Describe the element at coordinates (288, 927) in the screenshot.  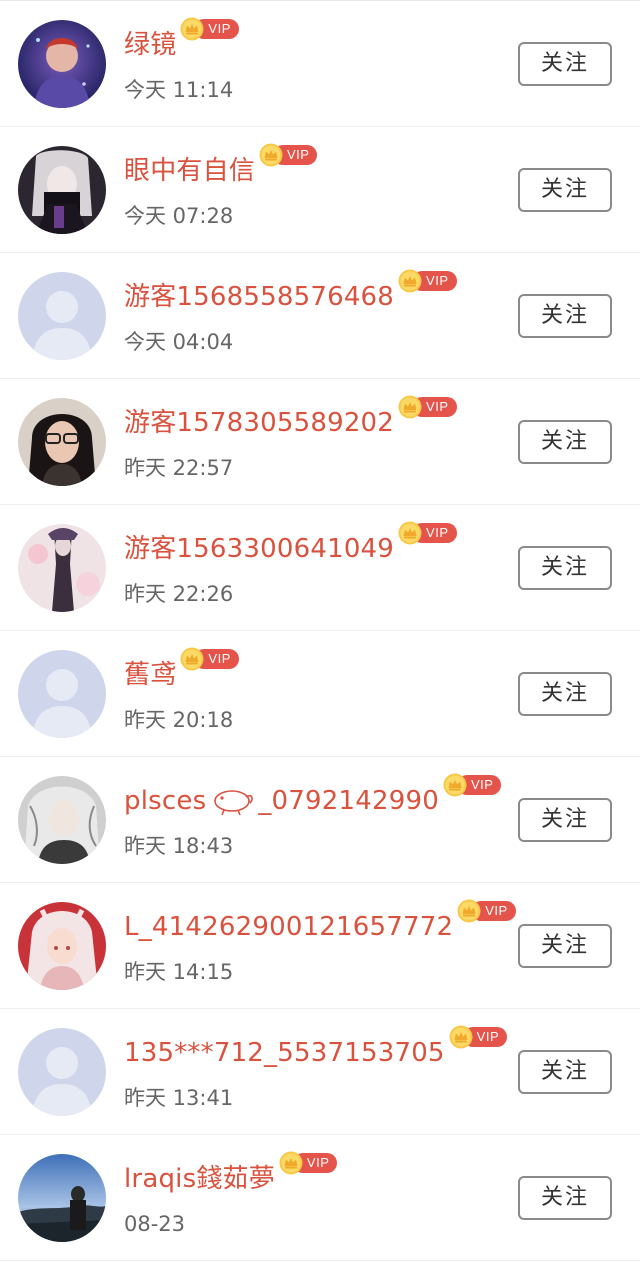
I see `username: L_414262900121657772` at that location.